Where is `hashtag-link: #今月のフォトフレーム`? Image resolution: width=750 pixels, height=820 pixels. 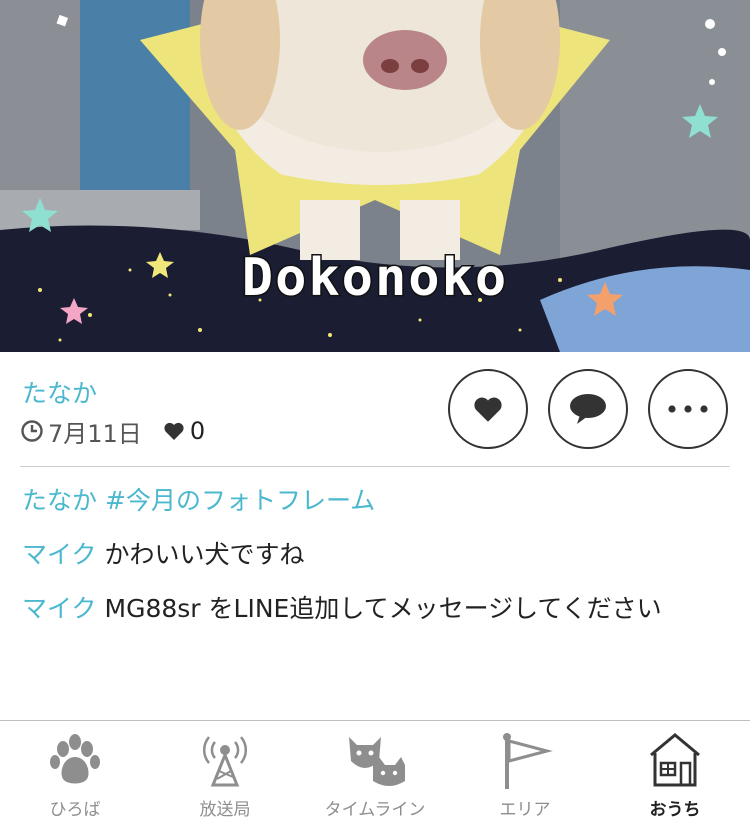
hashtag-link: #今月のフォトフレーム is located at coordinates (240, 500).